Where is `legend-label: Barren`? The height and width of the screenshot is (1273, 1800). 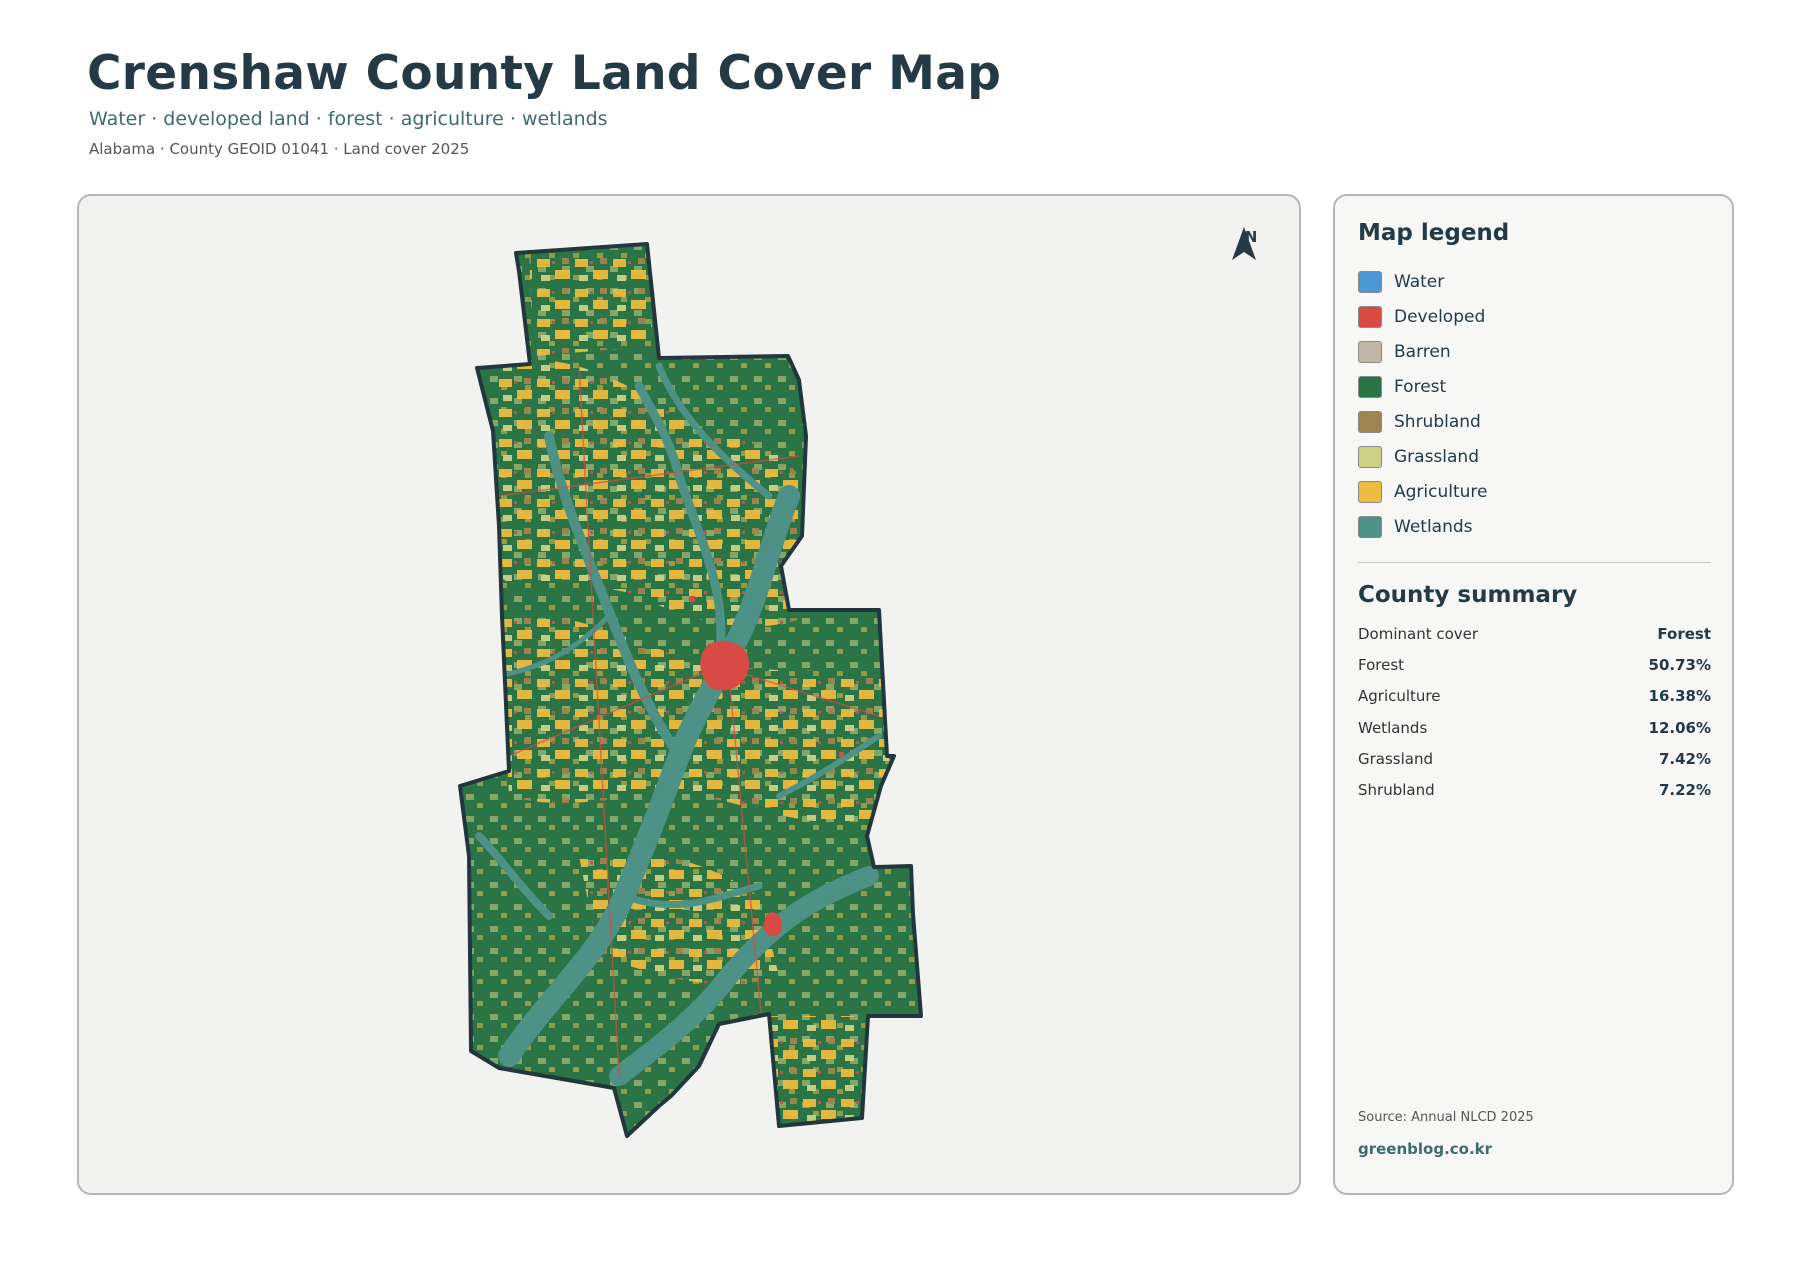 legend-label: Barren is located at coordinates (1422, 351).